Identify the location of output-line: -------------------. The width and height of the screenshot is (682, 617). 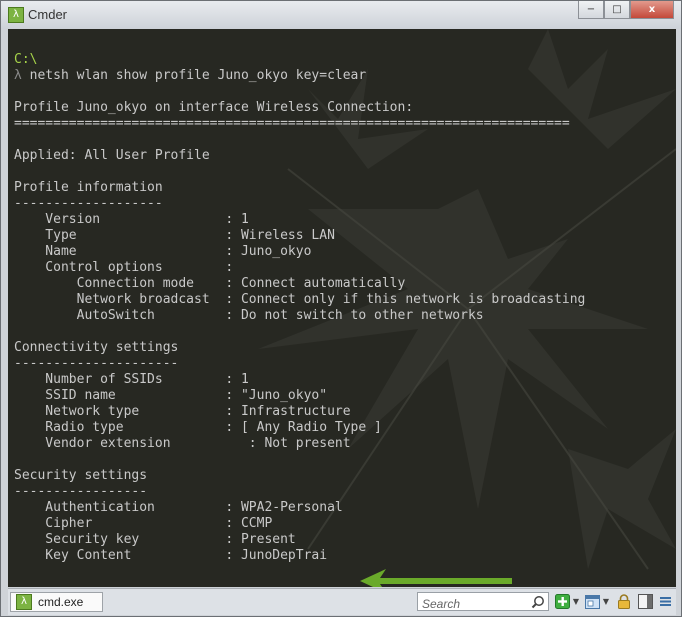
(88, 203).